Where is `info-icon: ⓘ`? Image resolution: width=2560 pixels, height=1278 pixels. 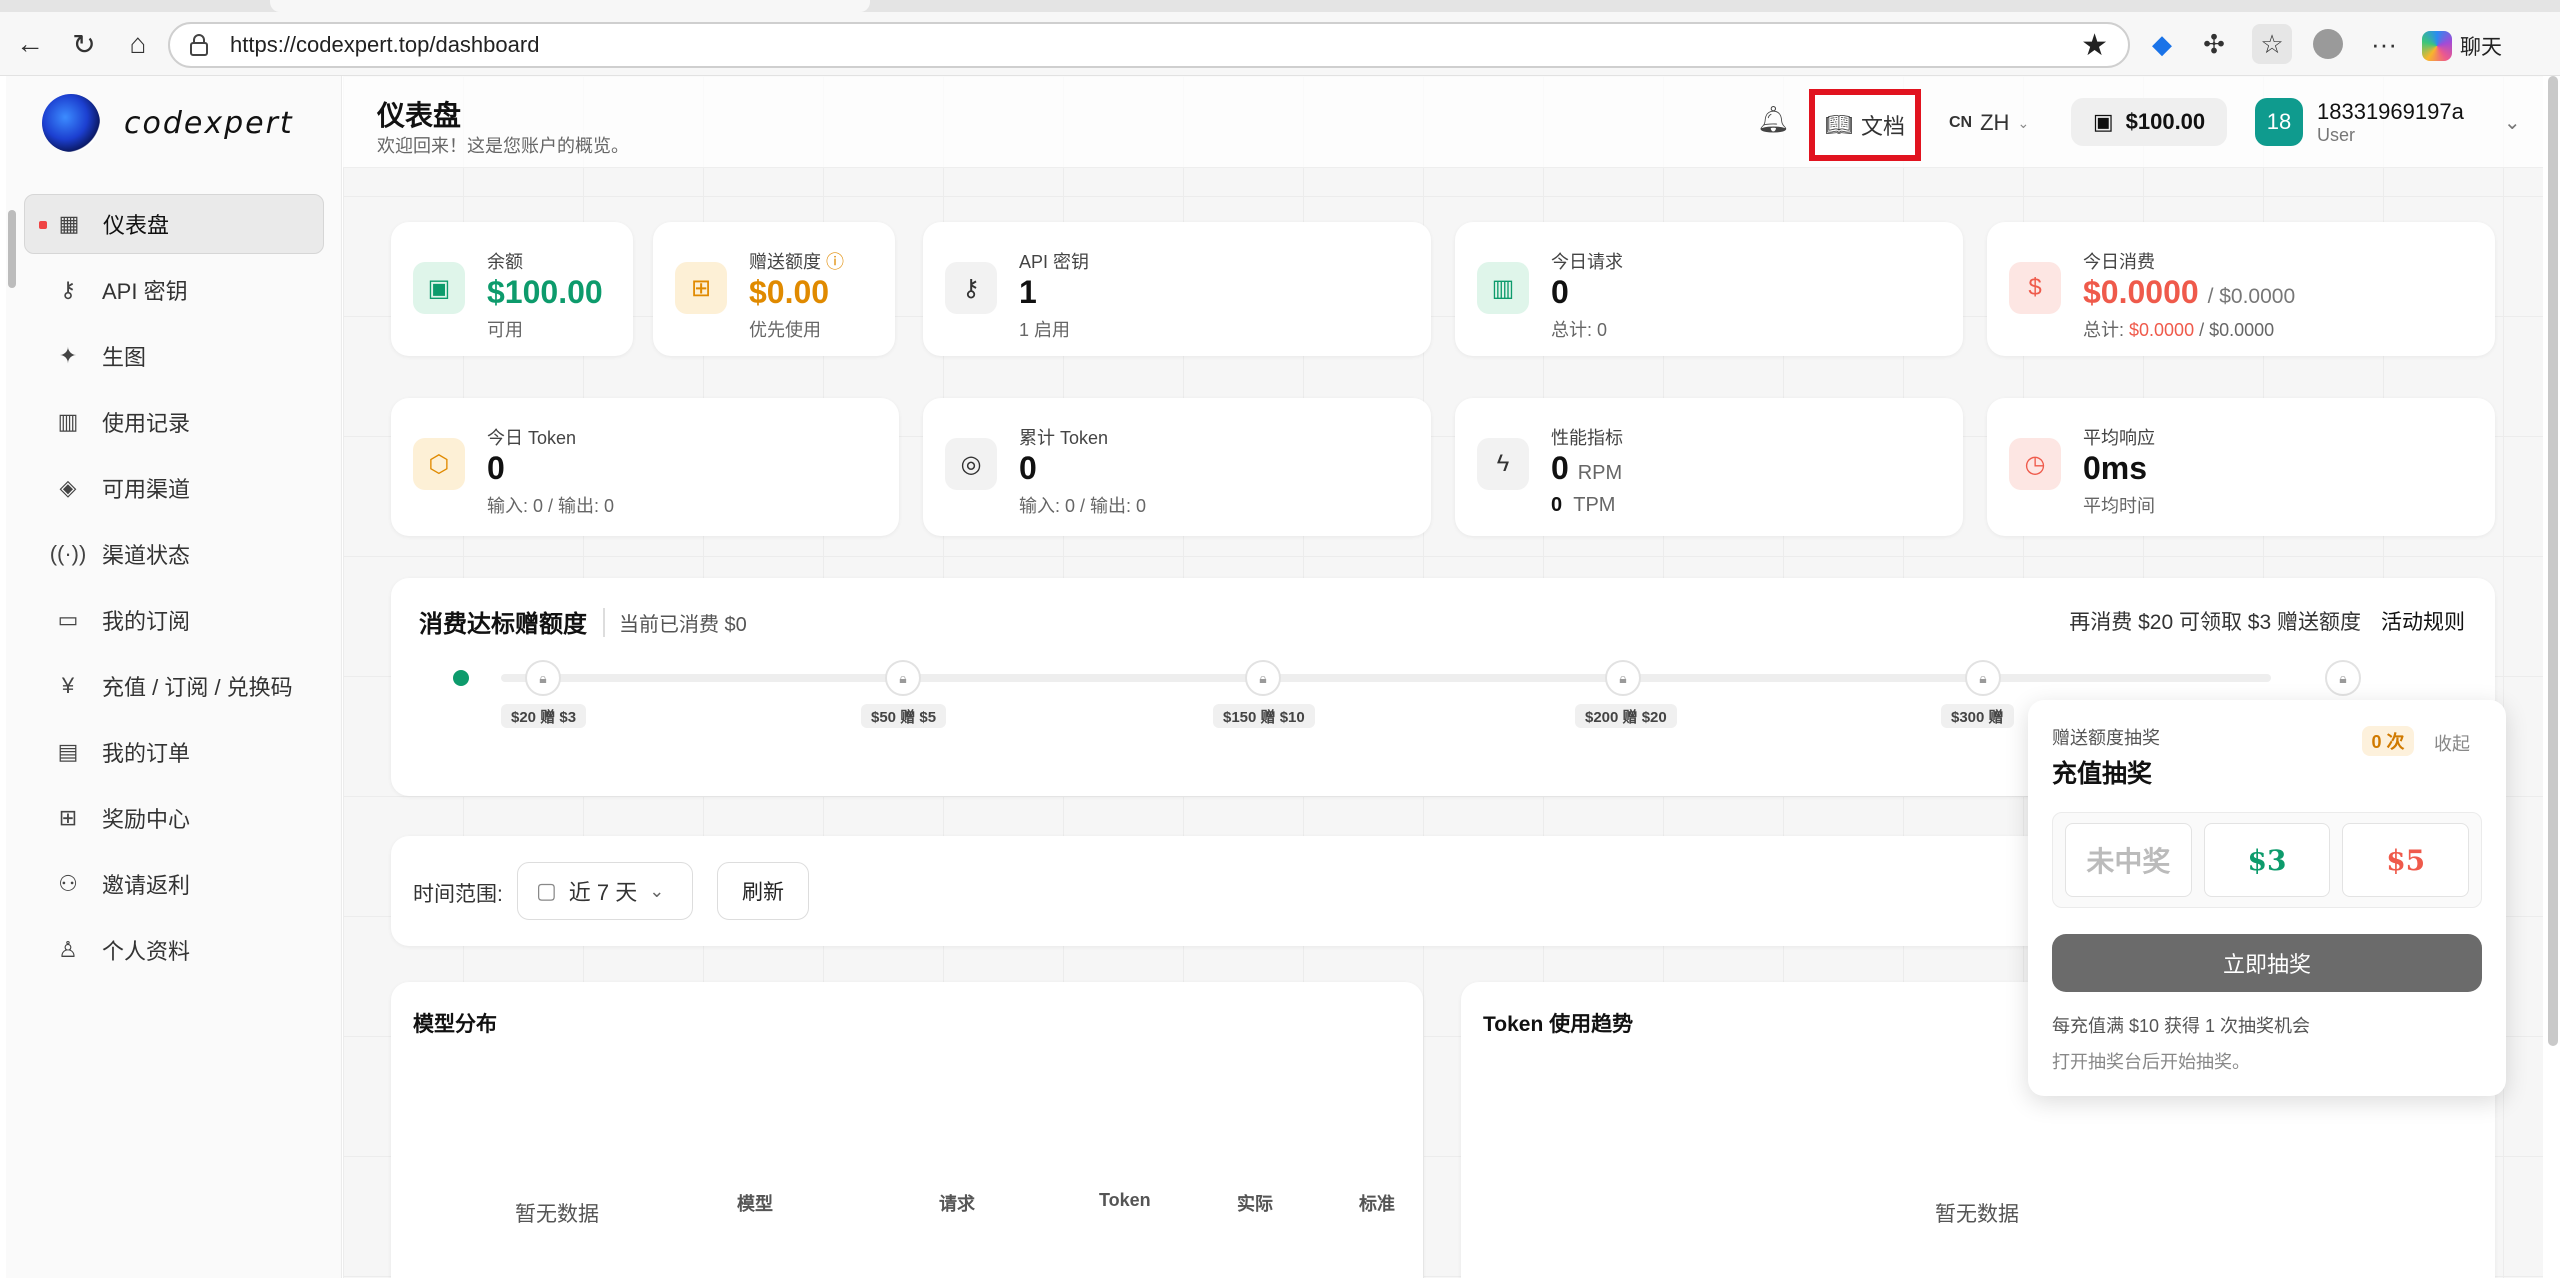
info-icon: ⓘ is located at coordinates (835, 262).